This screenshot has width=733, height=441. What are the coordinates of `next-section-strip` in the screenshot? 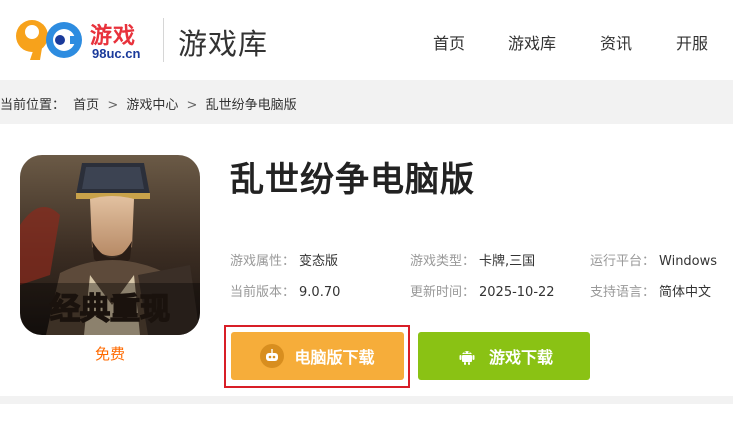 It's located at (366, 422).